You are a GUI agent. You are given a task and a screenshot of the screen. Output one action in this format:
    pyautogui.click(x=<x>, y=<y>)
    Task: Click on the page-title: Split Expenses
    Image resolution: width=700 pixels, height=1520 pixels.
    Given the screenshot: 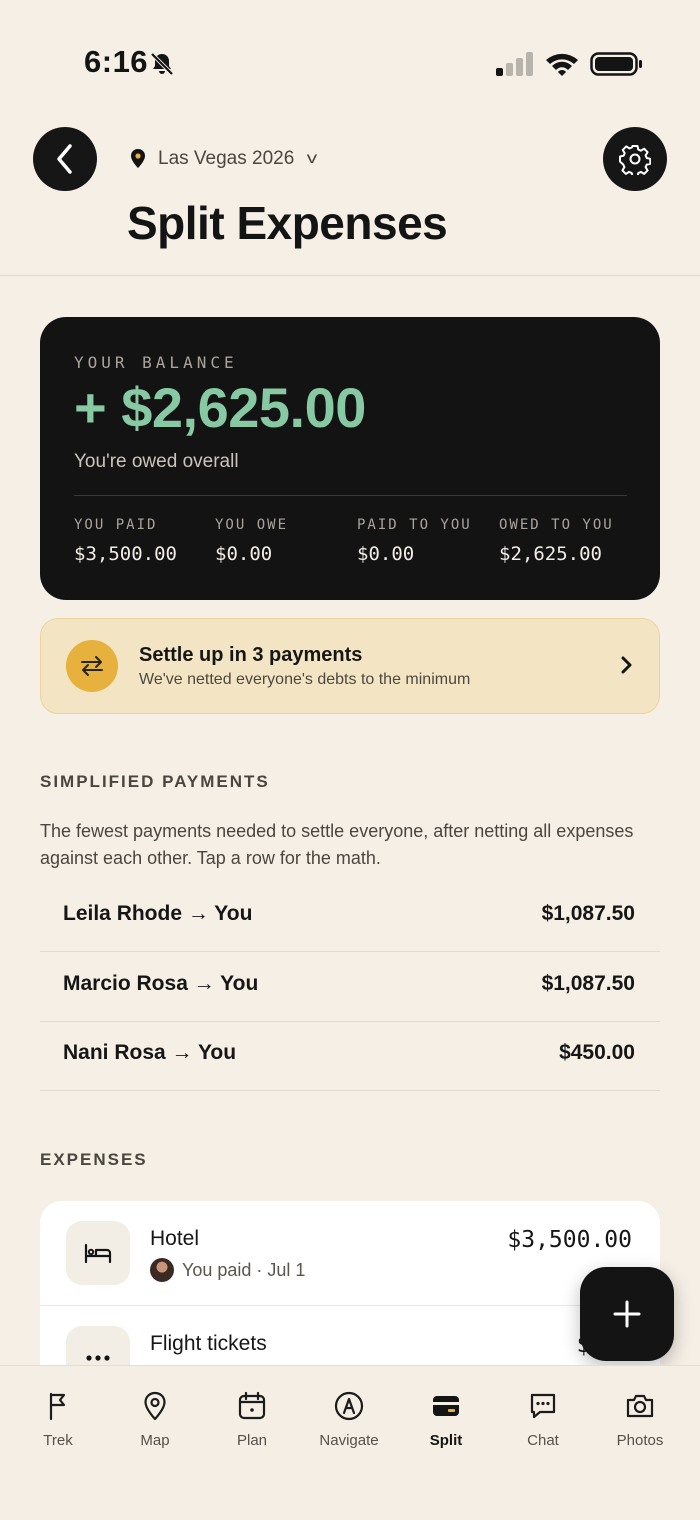 What is the action you would take?
    pyautogui.click(x=287, y=223)
    